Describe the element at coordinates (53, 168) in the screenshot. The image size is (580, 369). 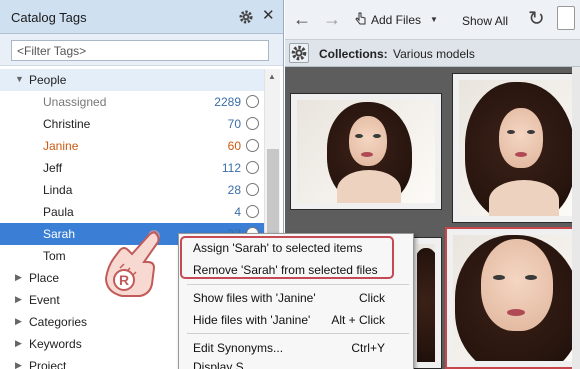
I see `tag-label: Jeff` at that location.